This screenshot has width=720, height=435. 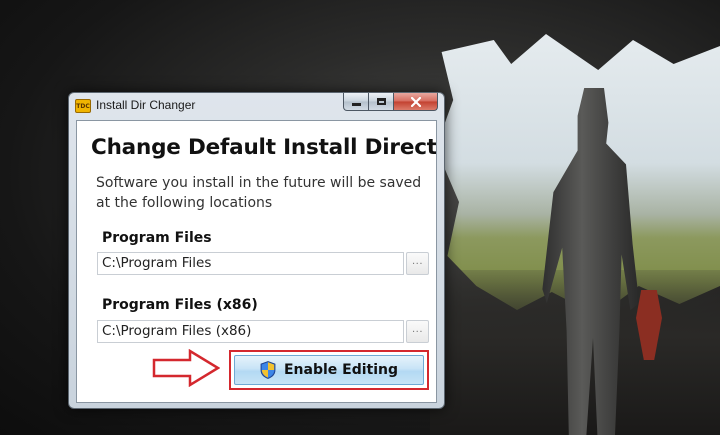 What do you see at coordinates (146, 105) in the screenshot?
I see `window-title: Install Dir Changer` at bounding box center [146, 105].